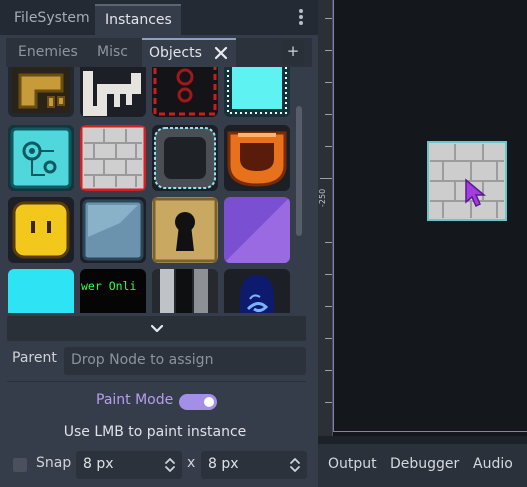 The height and width of the screenshot is (487, 527). Describe the element at coordinates (493, 464) in the screenshot. I see `tab-audio: Audio` at that location.